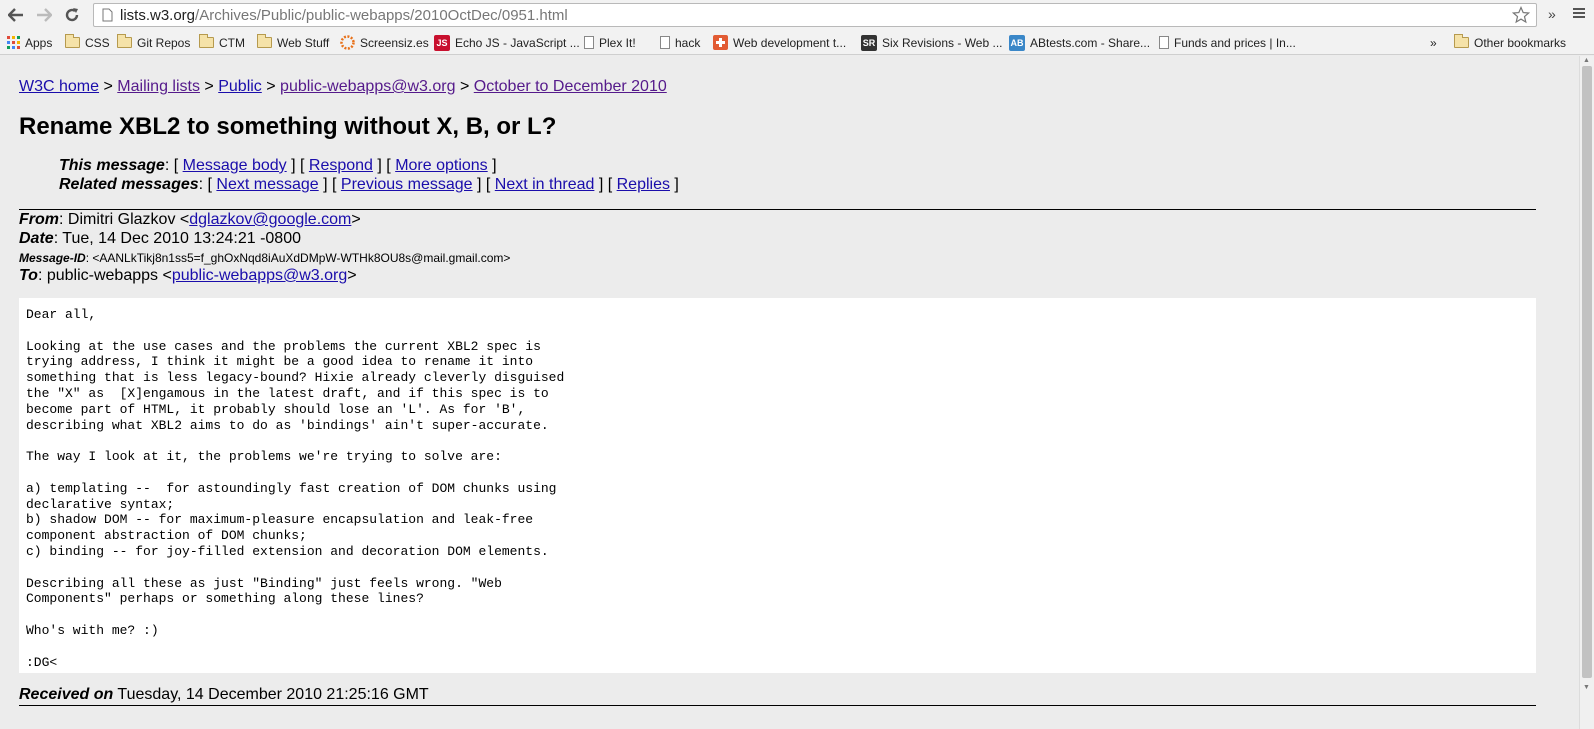  I want to click on apps-grid-icon, so click(13, 42).